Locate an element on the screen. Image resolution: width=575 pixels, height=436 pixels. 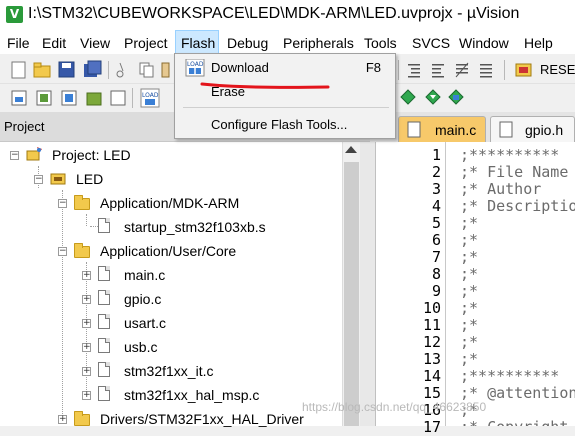
tree-item-file: main.c is located at coordinates (144, 275).